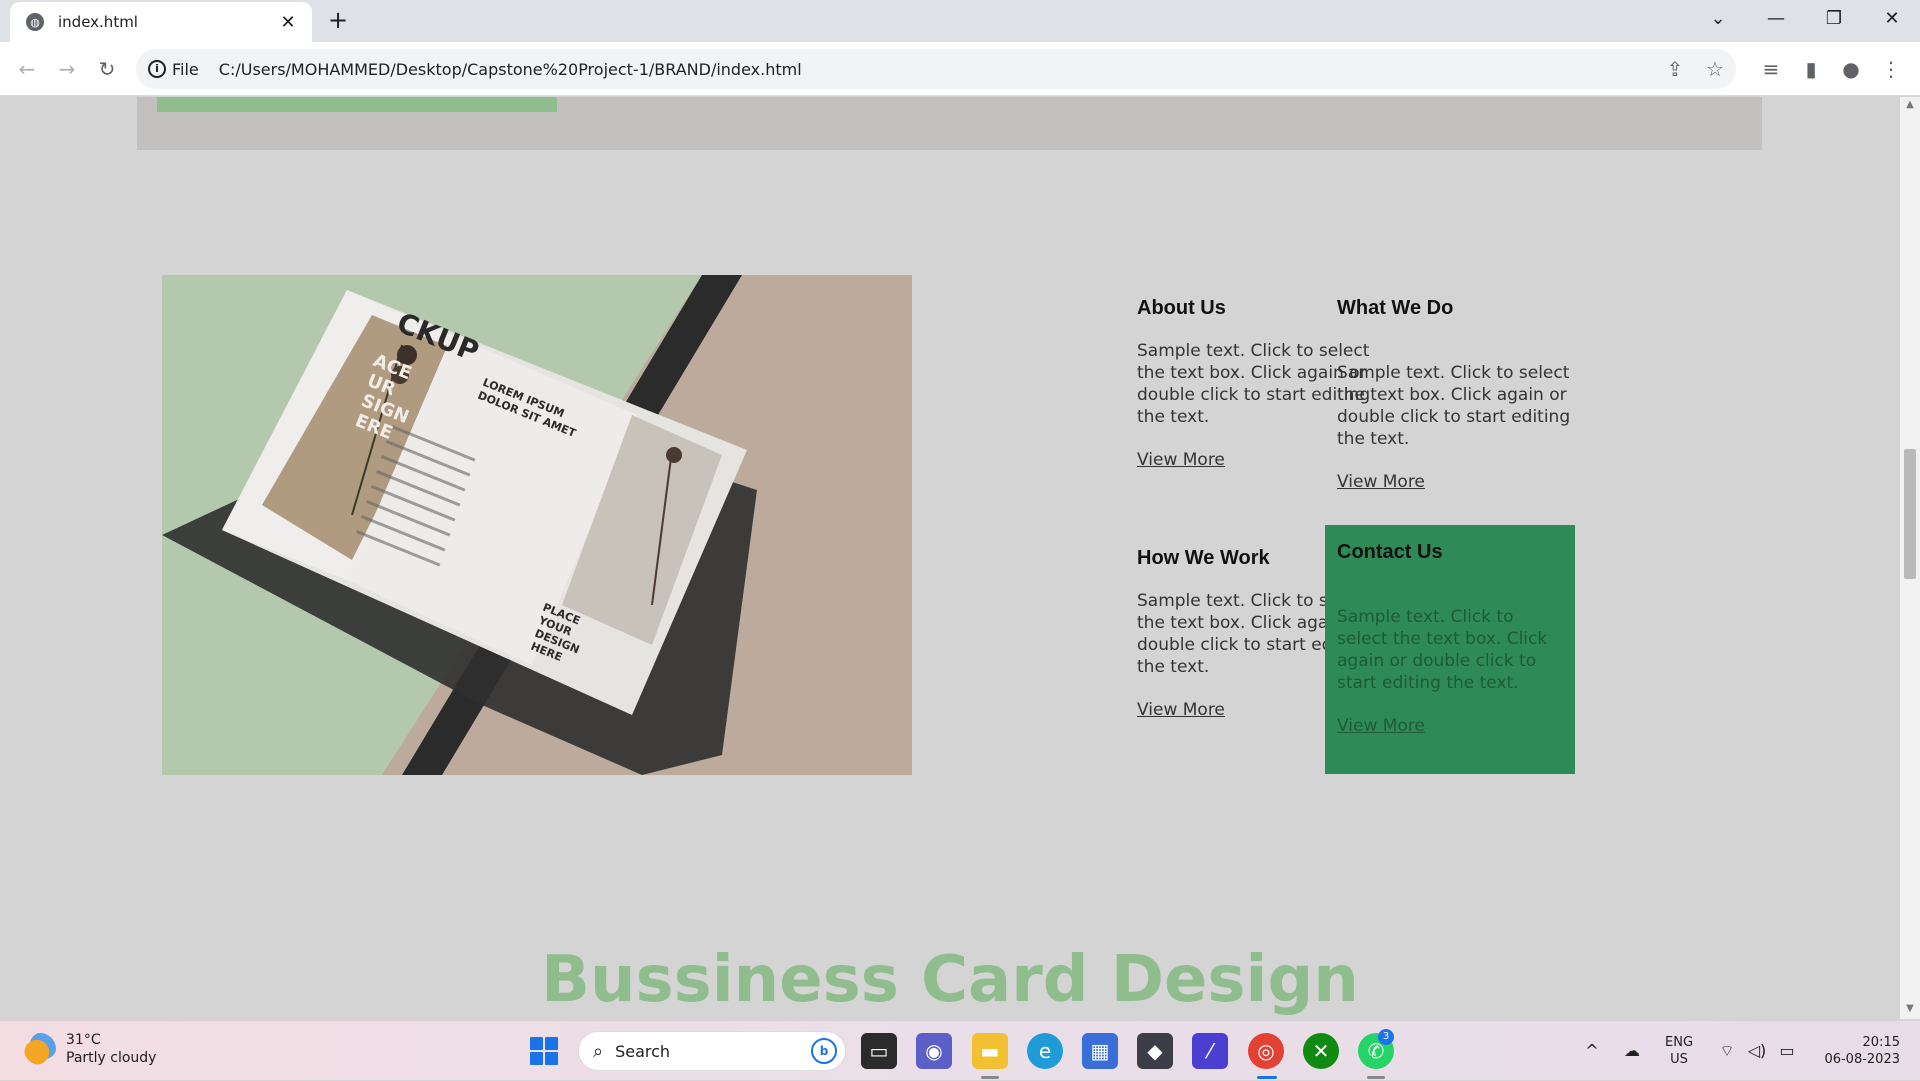 The width and height of the screenshot is (1920, 1081). Describe the element at coordinates (1181, 710) in the screenshot. I see `how-we-work-view-more-link: View More` at that location.